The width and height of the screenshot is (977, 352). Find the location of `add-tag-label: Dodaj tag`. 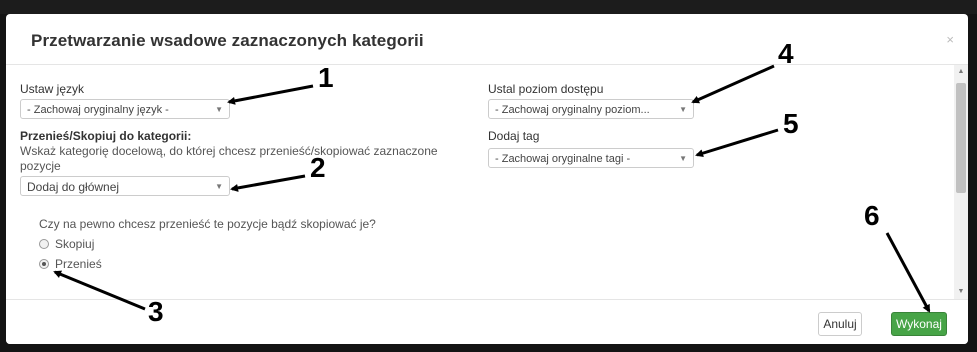

add-tag-label: Dodaj tag is located at coordinates (514, 136).